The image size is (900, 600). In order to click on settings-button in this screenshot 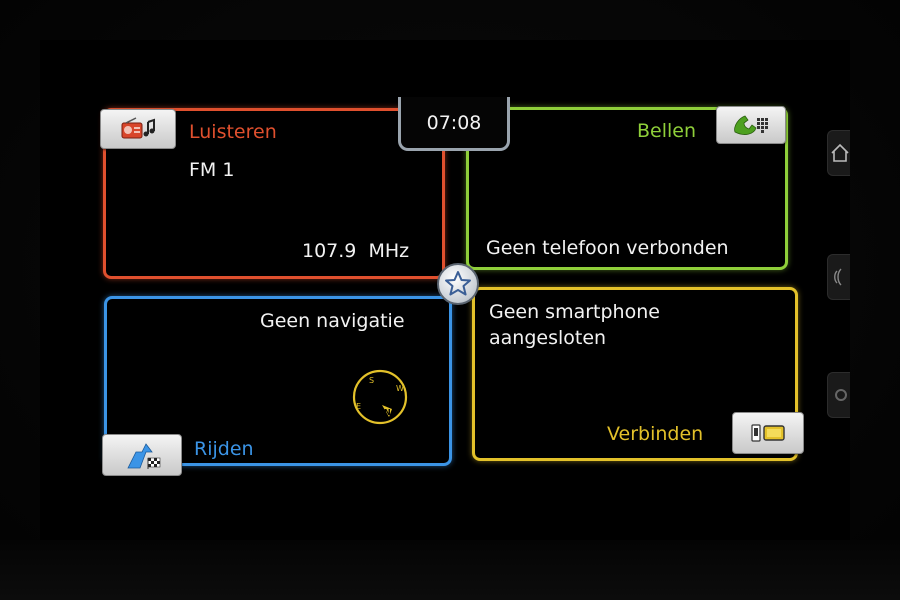, I will do `click(838, 395)`.